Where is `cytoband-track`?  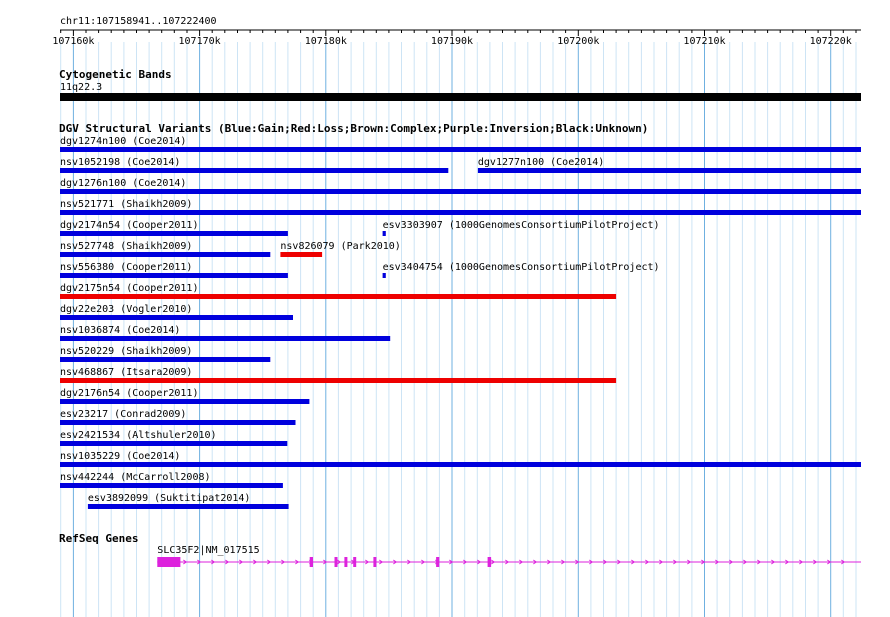 cytoband-track is located at coordinates (460, 97).